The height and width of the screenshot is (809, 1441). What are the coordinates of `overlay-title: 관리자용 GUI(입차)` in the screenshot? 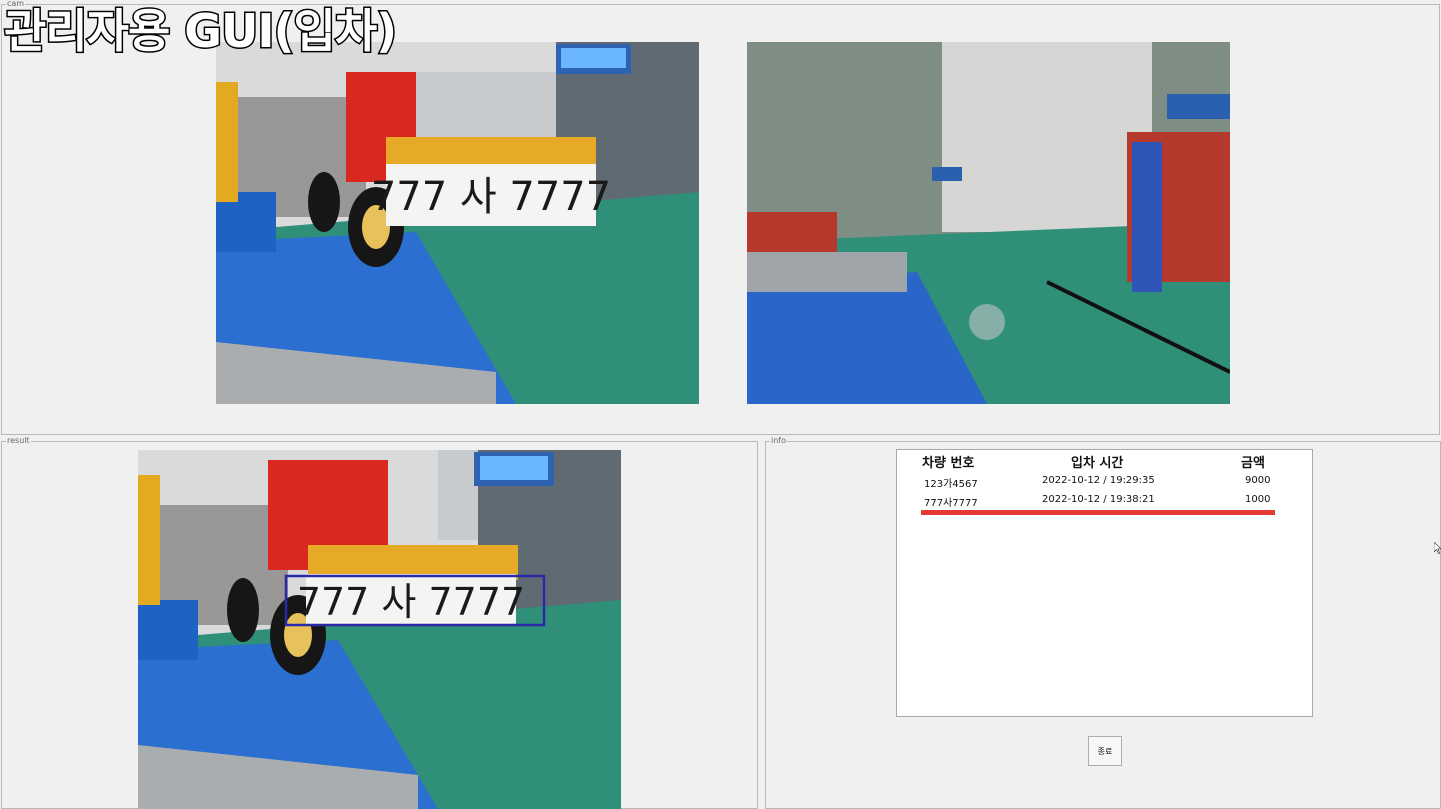 It's located at (200, 31).